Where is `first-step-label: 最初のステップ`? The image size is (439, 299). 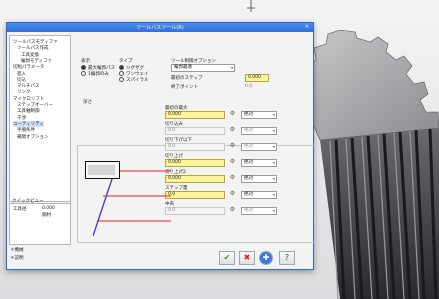 first-step-label: 最初のステップ is located at coordinates (187, 78).